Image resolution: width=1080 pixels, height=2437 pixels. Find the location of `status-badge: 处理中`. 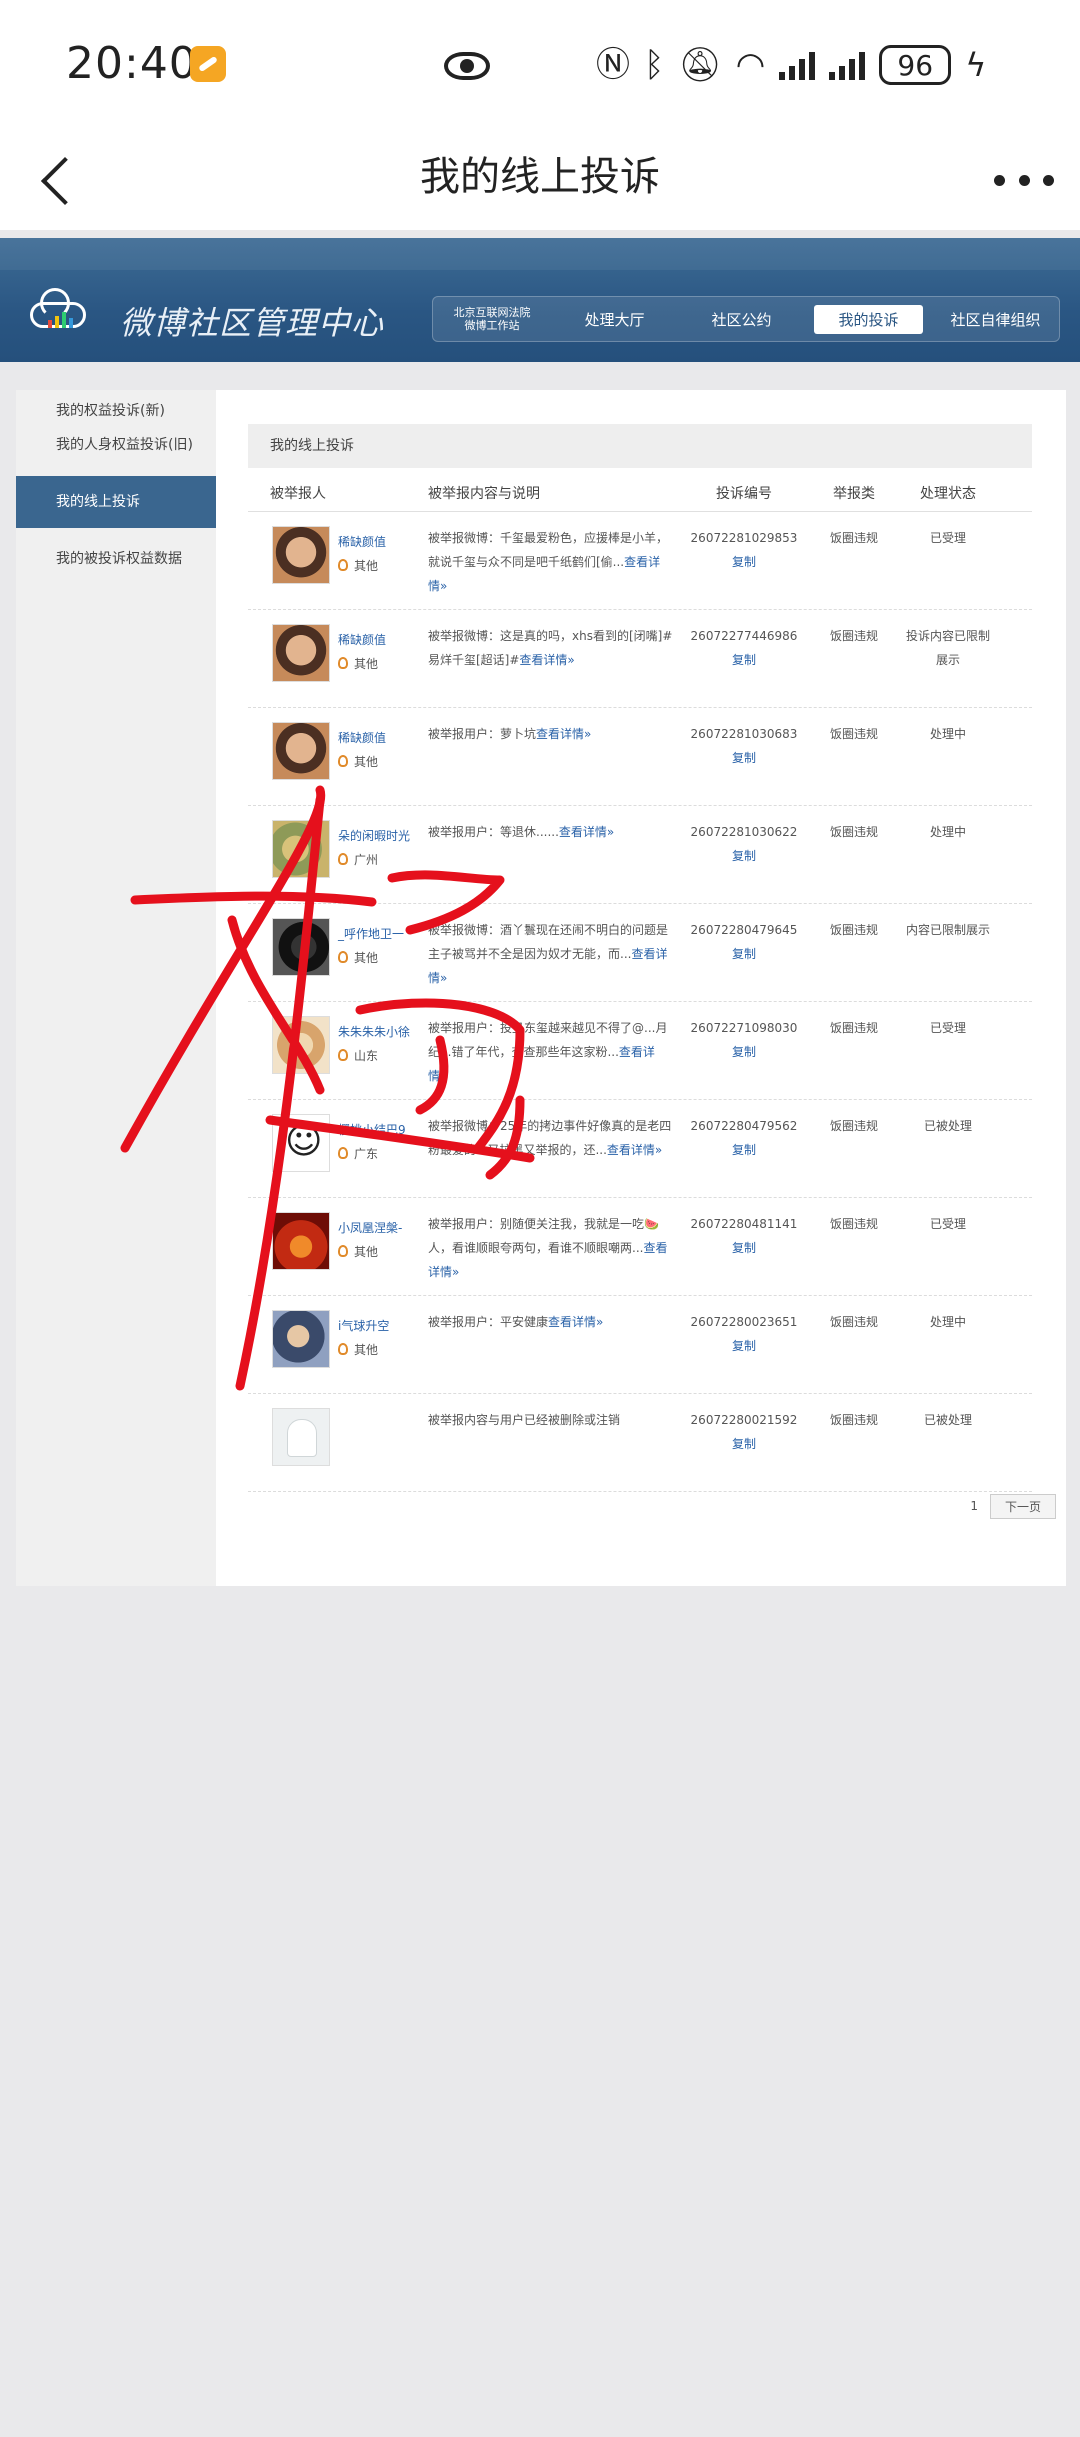

status-badge: 处理中 is located at coordinates (947, 734).